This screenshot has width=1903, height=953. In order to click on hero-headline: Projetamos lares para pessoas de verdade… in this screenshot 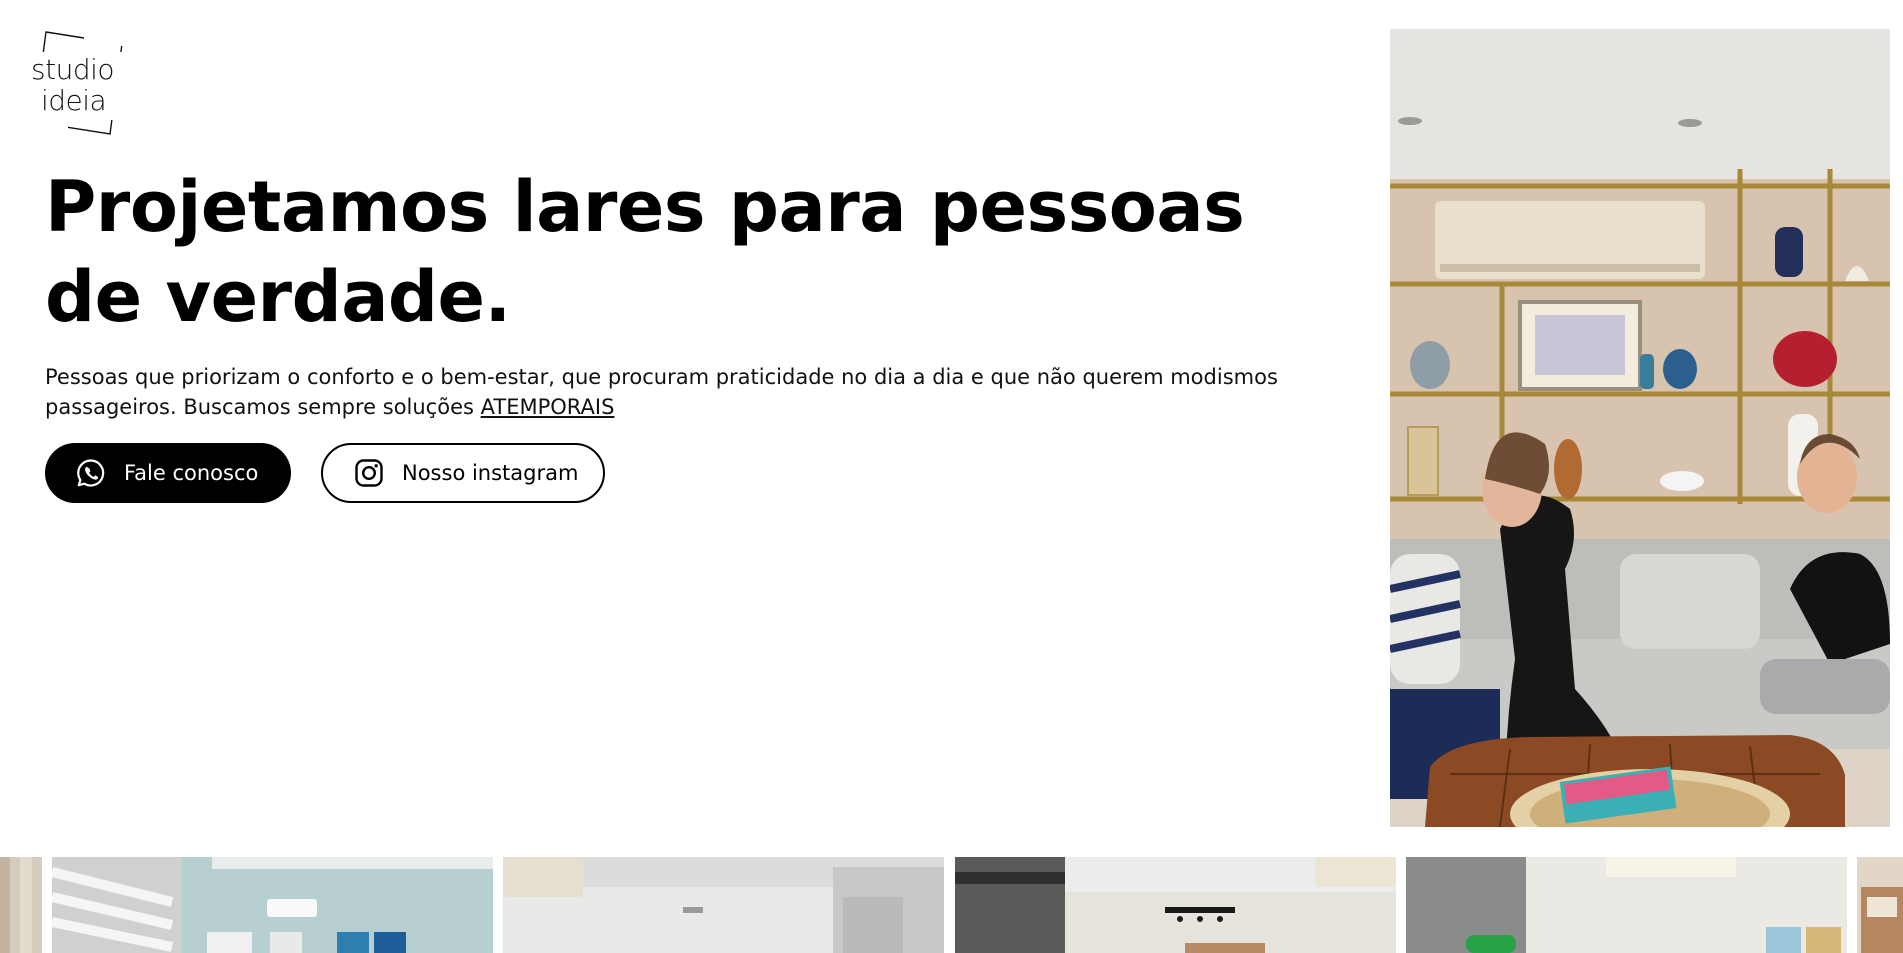, I will do `click(645, 252)`.